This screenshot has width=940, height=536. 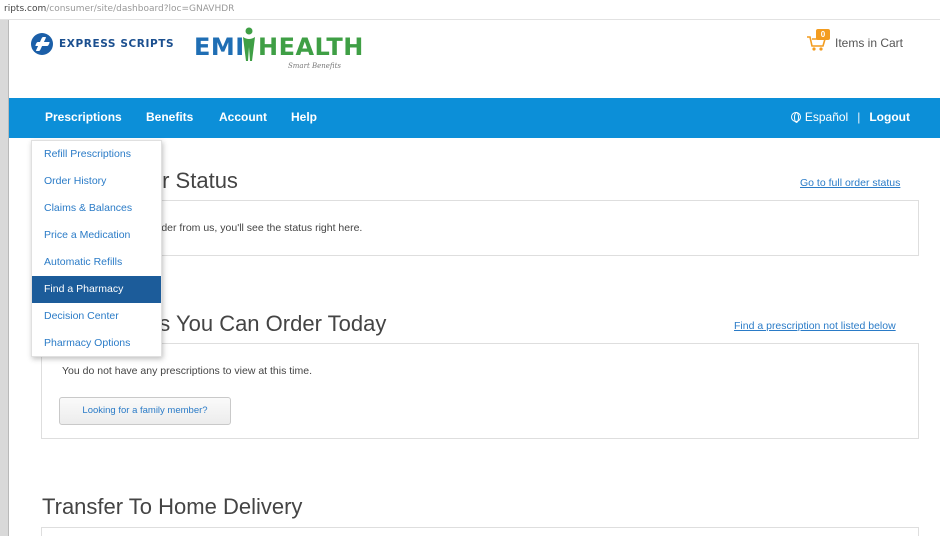 What do you see at coordinates (140, 9) in the screenshot?
I see `url-path: /consumer/site/dashboard?loc=GNAVHDR` at bounding box center [140, 9].